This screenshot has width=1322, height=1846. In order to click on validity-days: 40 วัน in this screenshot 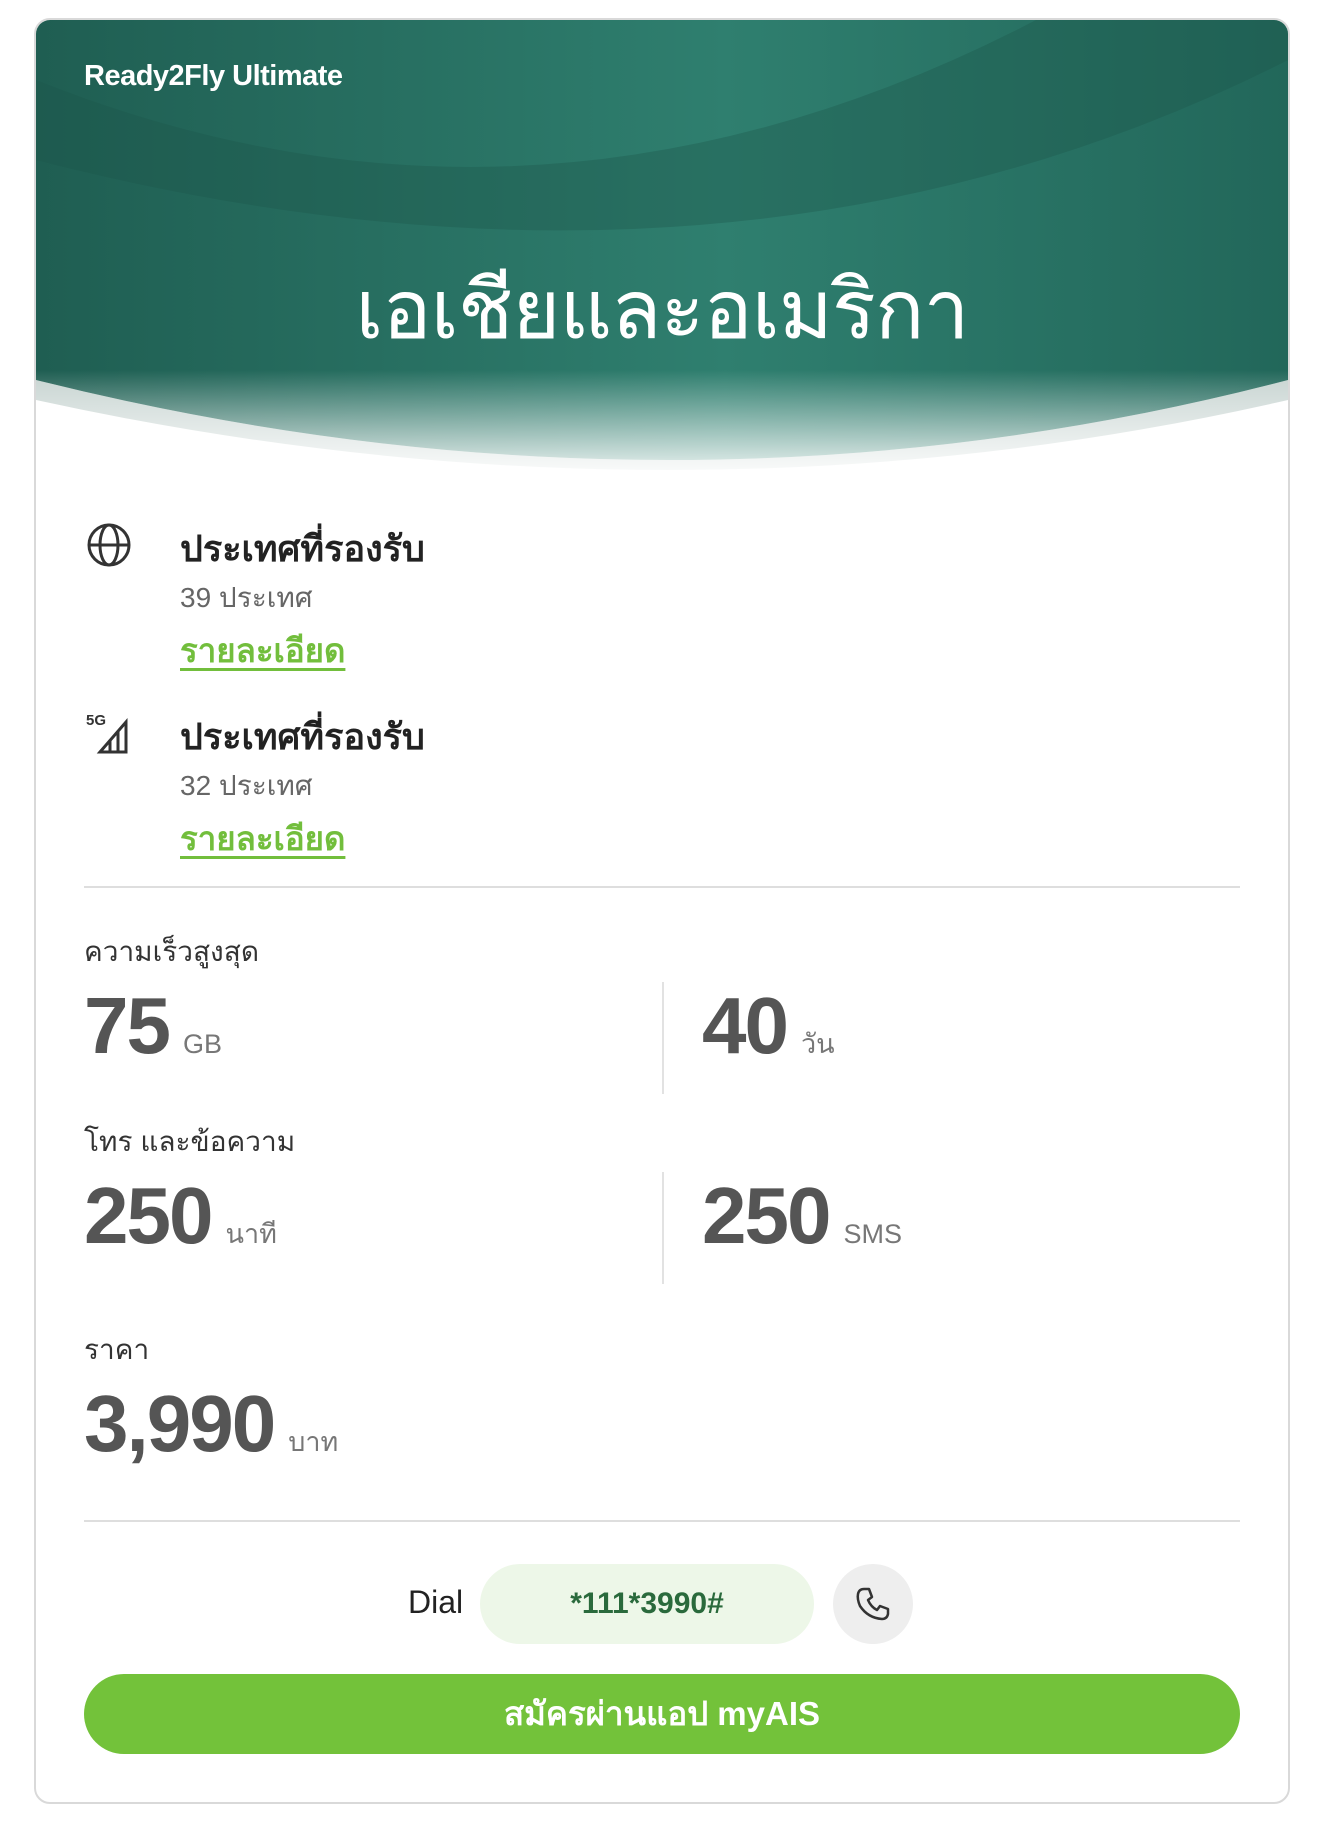, I will do `click(768, 1026)`.